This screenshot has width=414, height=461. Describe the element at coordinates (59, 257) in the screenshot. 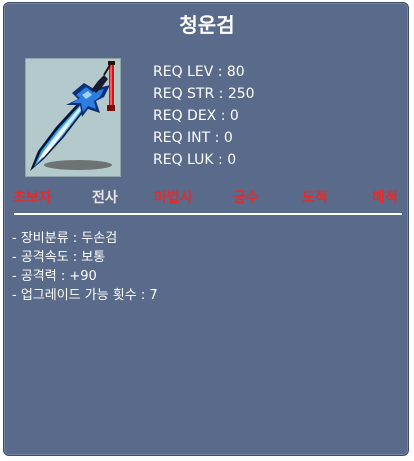

I see `stat-attack-speed: - 공격속도 : 보통` at that location.